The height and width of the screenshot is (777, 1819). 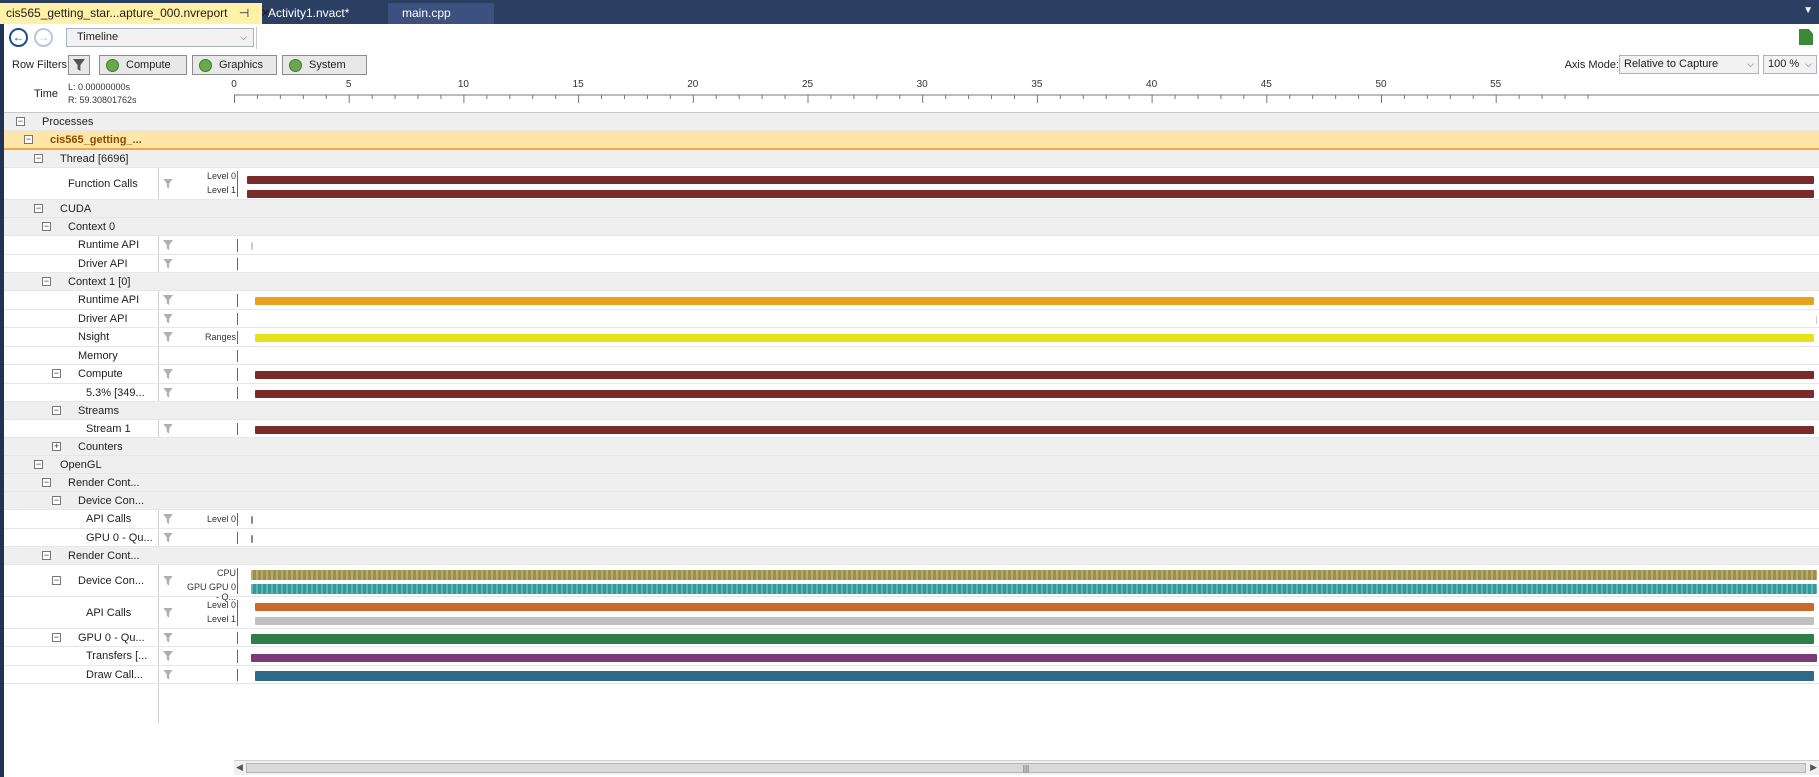 What do you see at coordinates (911, 282) in the screenshot?
I see `timeline-row: − Context 1 [0]` at bounding box center [911, 282].